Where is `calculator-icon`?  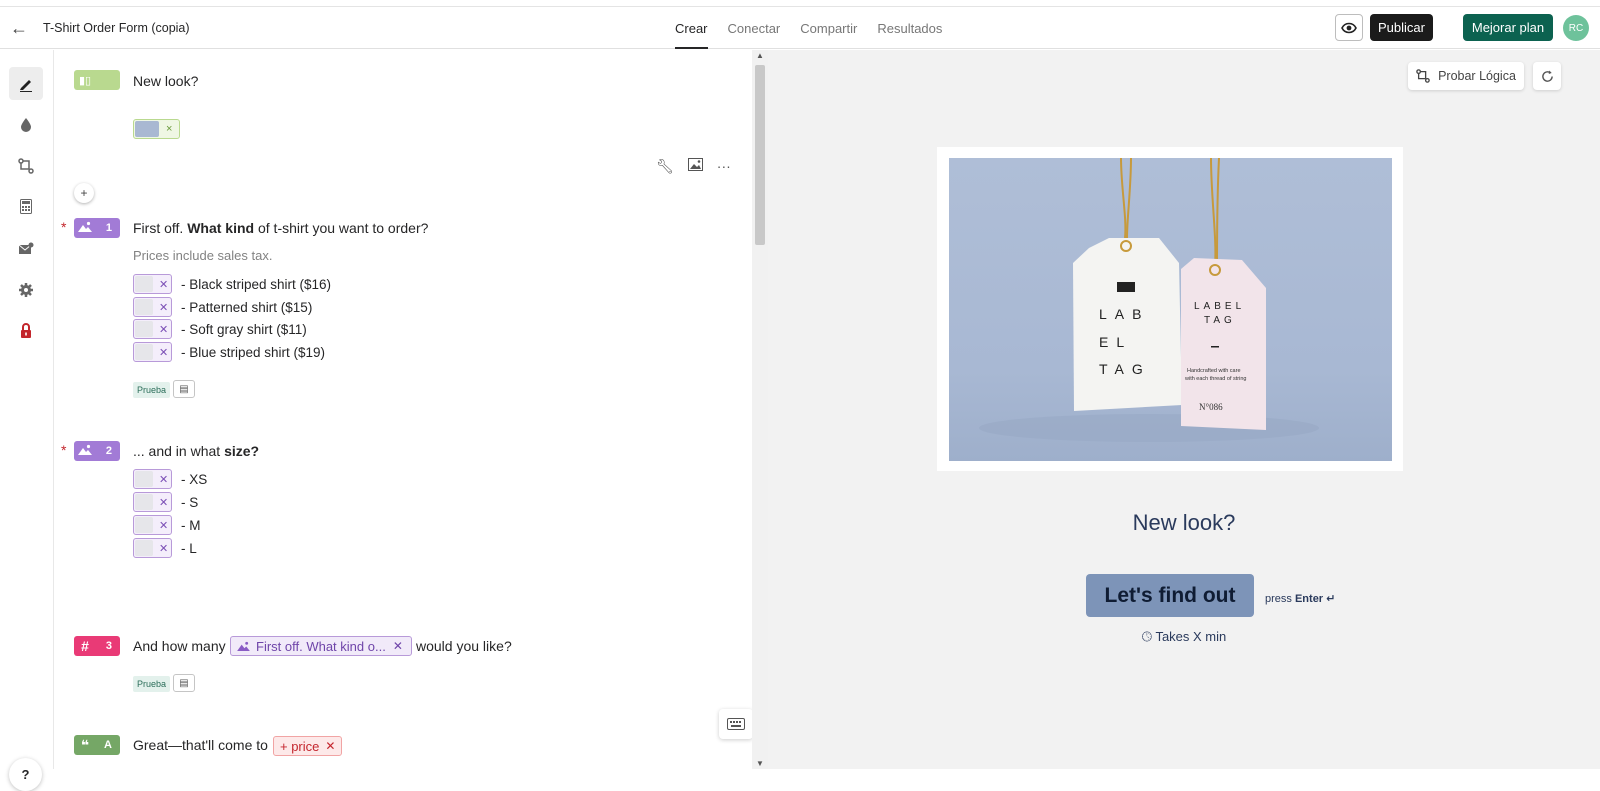
calculator-icon is located at coordinates (26, 206).